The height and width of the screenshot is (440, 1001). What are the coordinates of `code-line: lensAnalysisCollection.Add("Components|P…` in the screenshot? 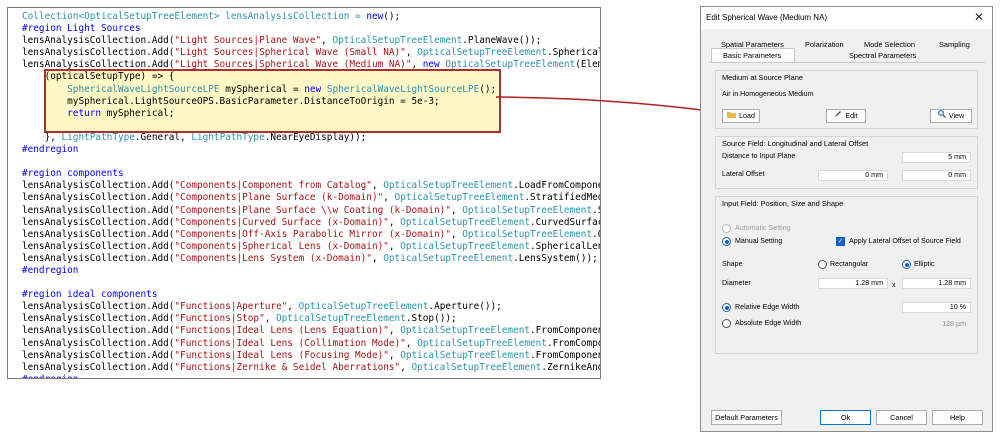 It's located at (311, 198).